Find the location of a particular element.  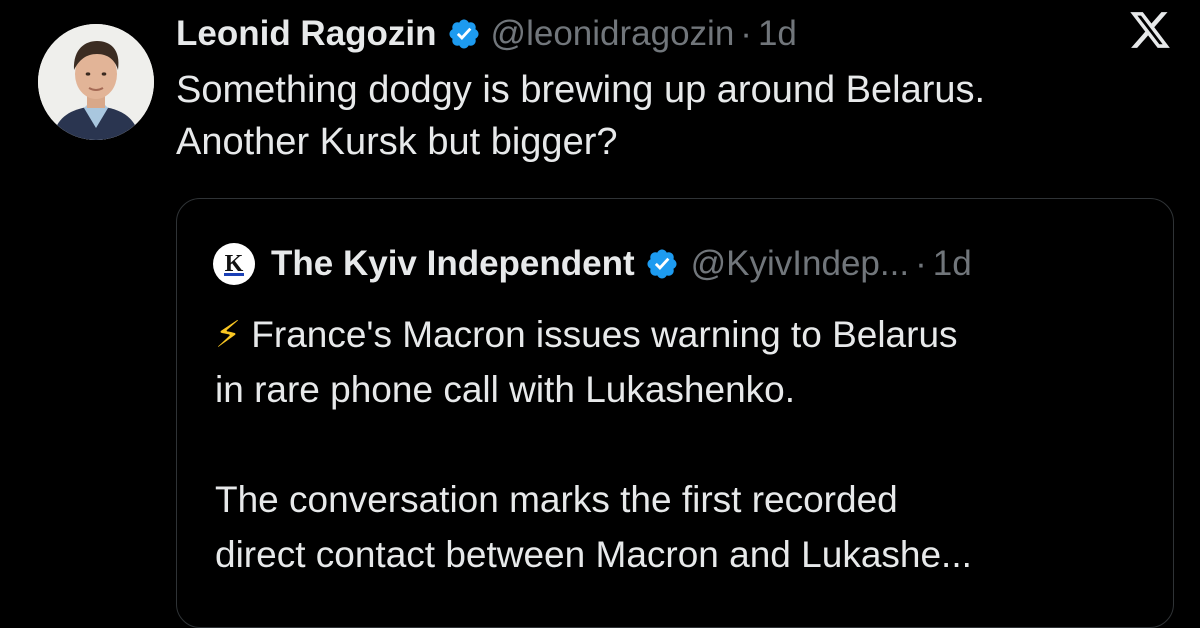

kyiv-independent-logo-icon: K is located at coordinates (234, 264).